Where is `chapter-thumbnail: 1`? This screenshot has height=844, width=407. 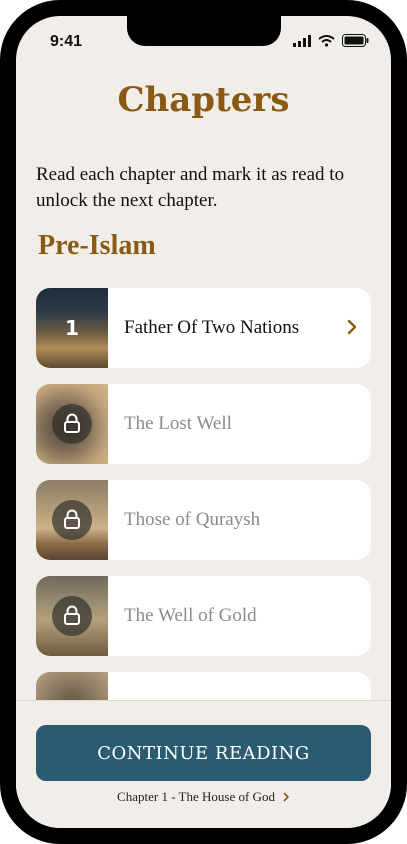 chapter-thumbnail: 1 is located at coordinates (72, 328).